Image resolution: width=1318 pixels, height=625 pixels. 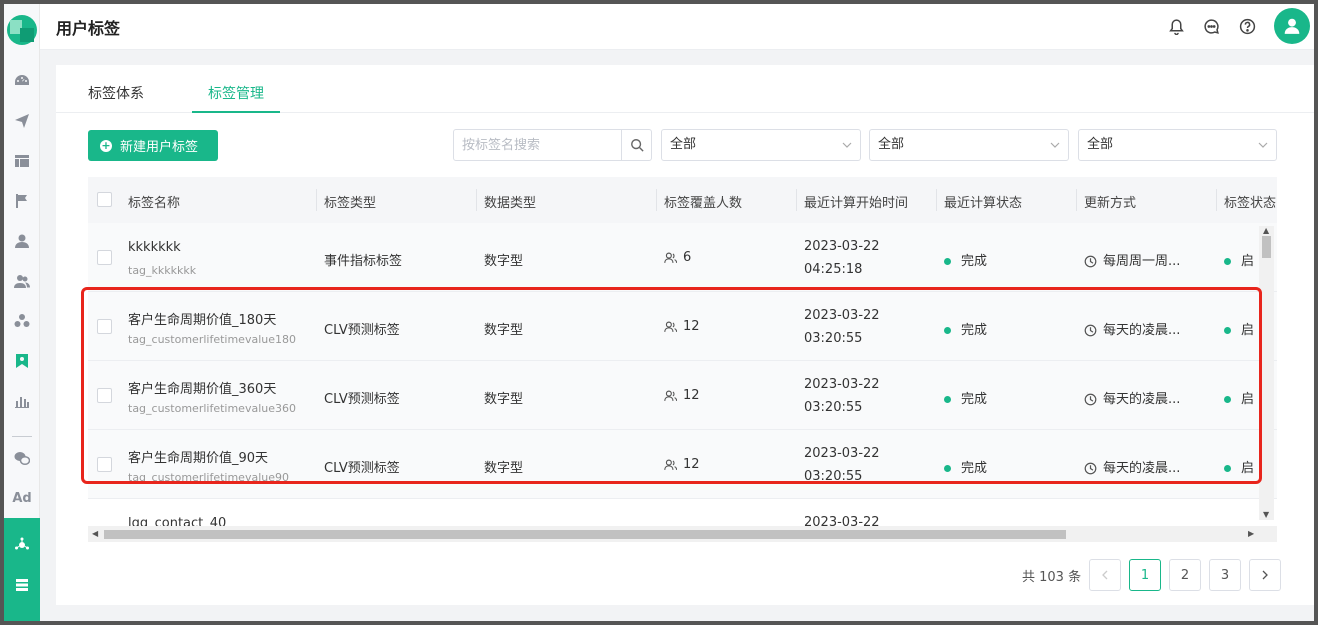 What do you see at coordinates (106, 145) in the screenshot?
I see `plus-icon: +` at bounding box center [106, 145].